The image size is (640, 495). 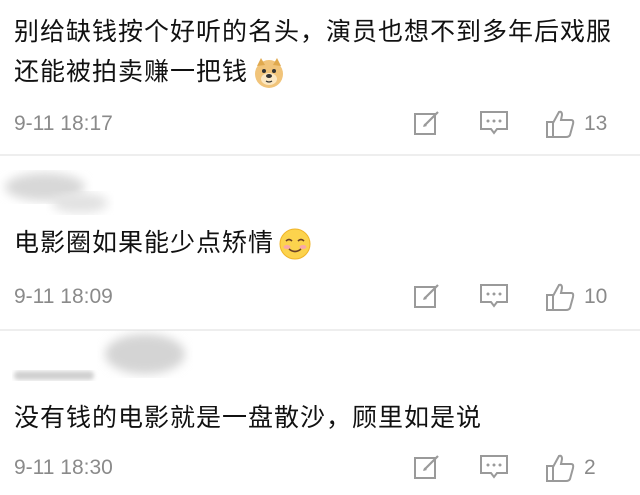 What do you see at coordinates (248, 417) in the screenshot?
I see `comment-text: 没有钱的电影就是一盘散沙，顾里如是说` at bounding box center [248, 417].